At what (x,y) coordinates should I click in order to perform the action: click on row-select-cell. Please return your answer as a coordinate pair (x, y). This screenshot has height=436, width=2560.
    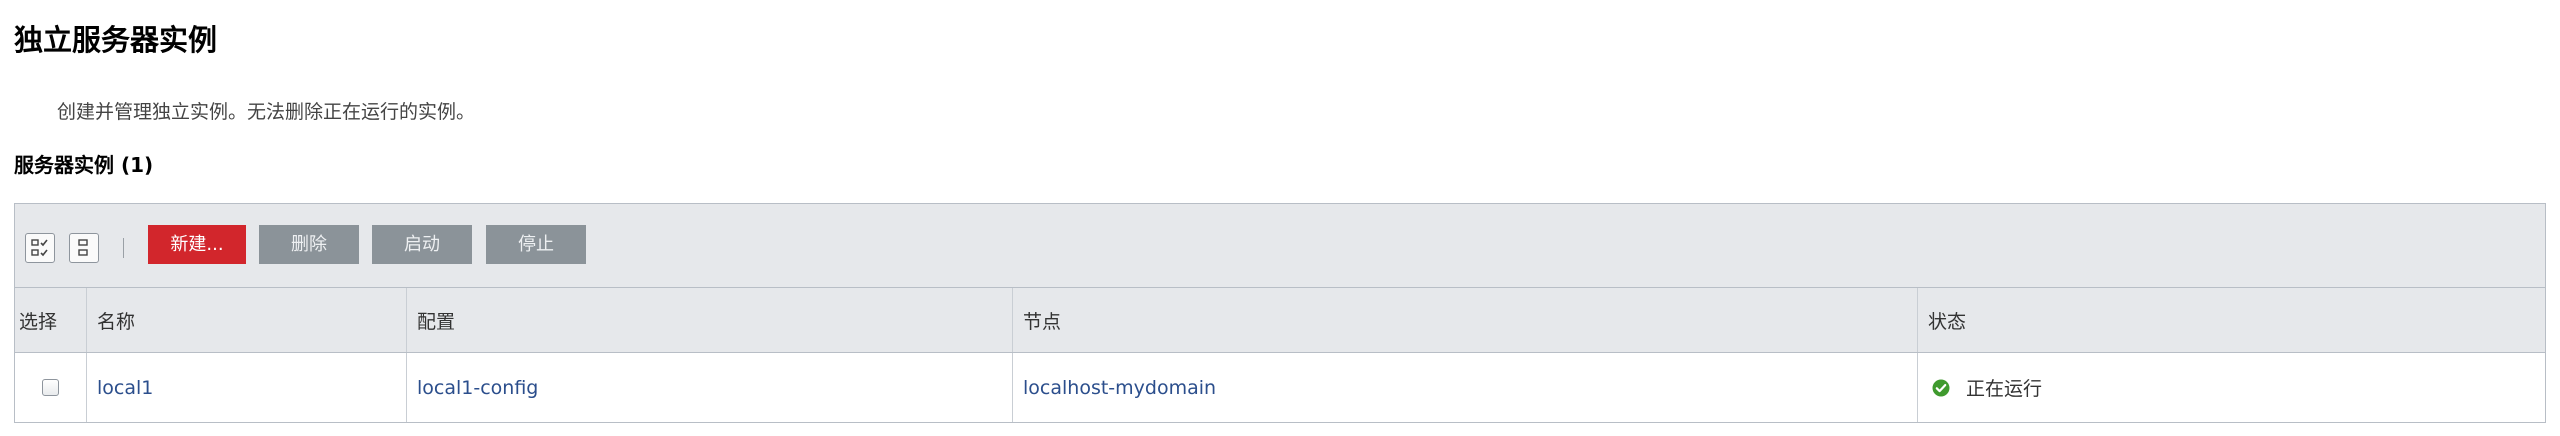
    Looking at the image, I should click on (51, 387).